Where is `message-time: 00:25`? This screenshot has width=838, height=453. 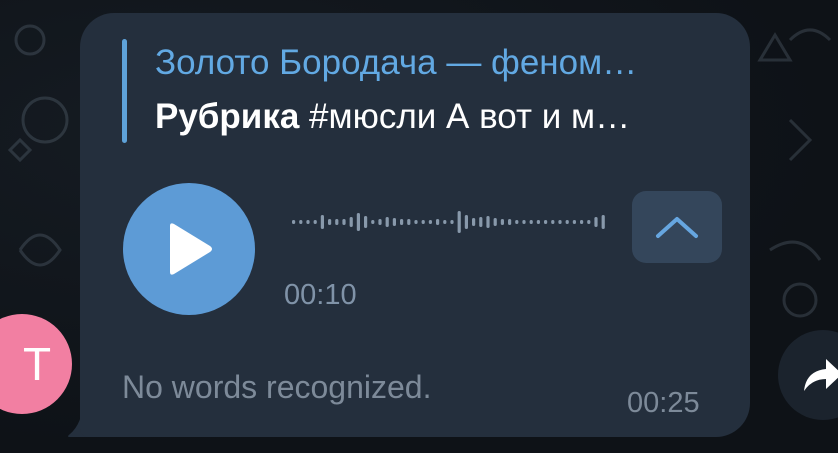
message-time: 00:25 is located at coordinates (663, 403).